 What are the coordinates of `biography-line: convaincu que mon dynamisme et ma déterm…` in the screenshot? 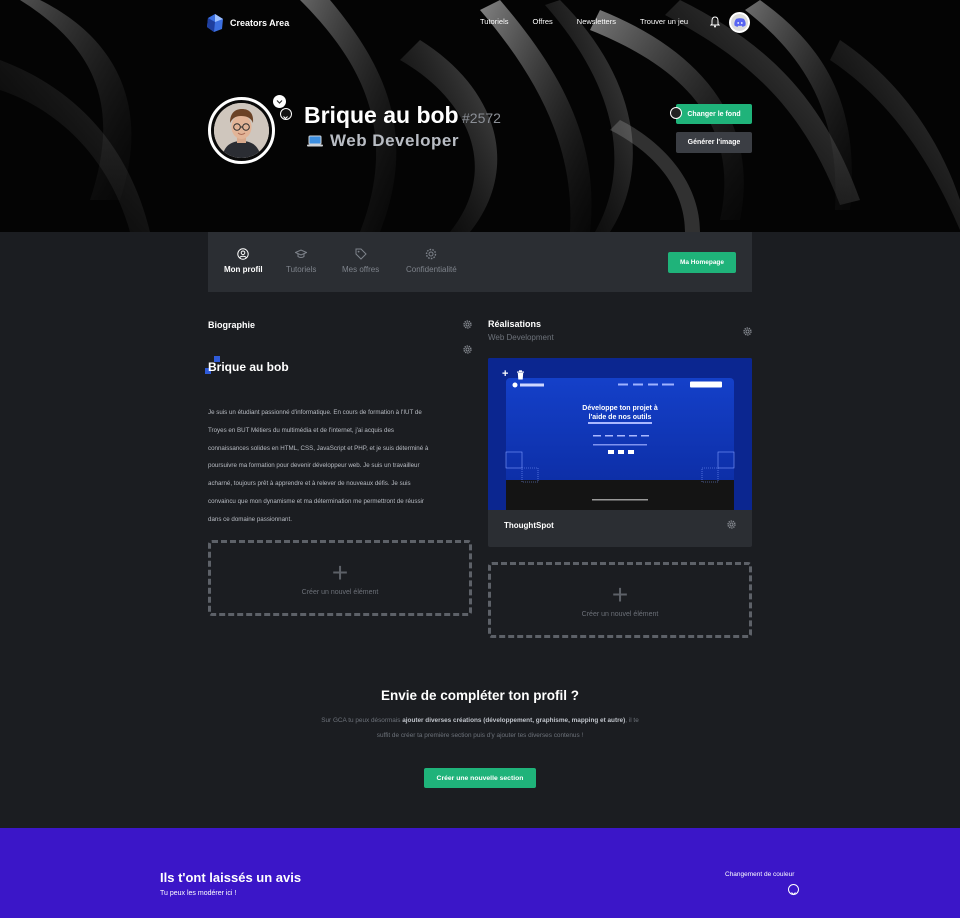 It's located at (316, 501).